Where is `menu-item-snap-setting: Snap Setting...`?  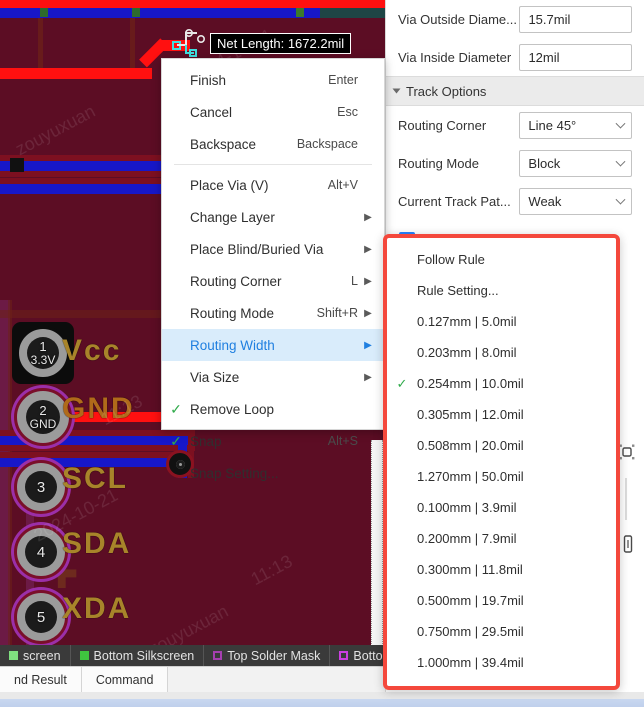 menu-item-snap-setting: Snap Setting... is located at coordinates (273, 473).